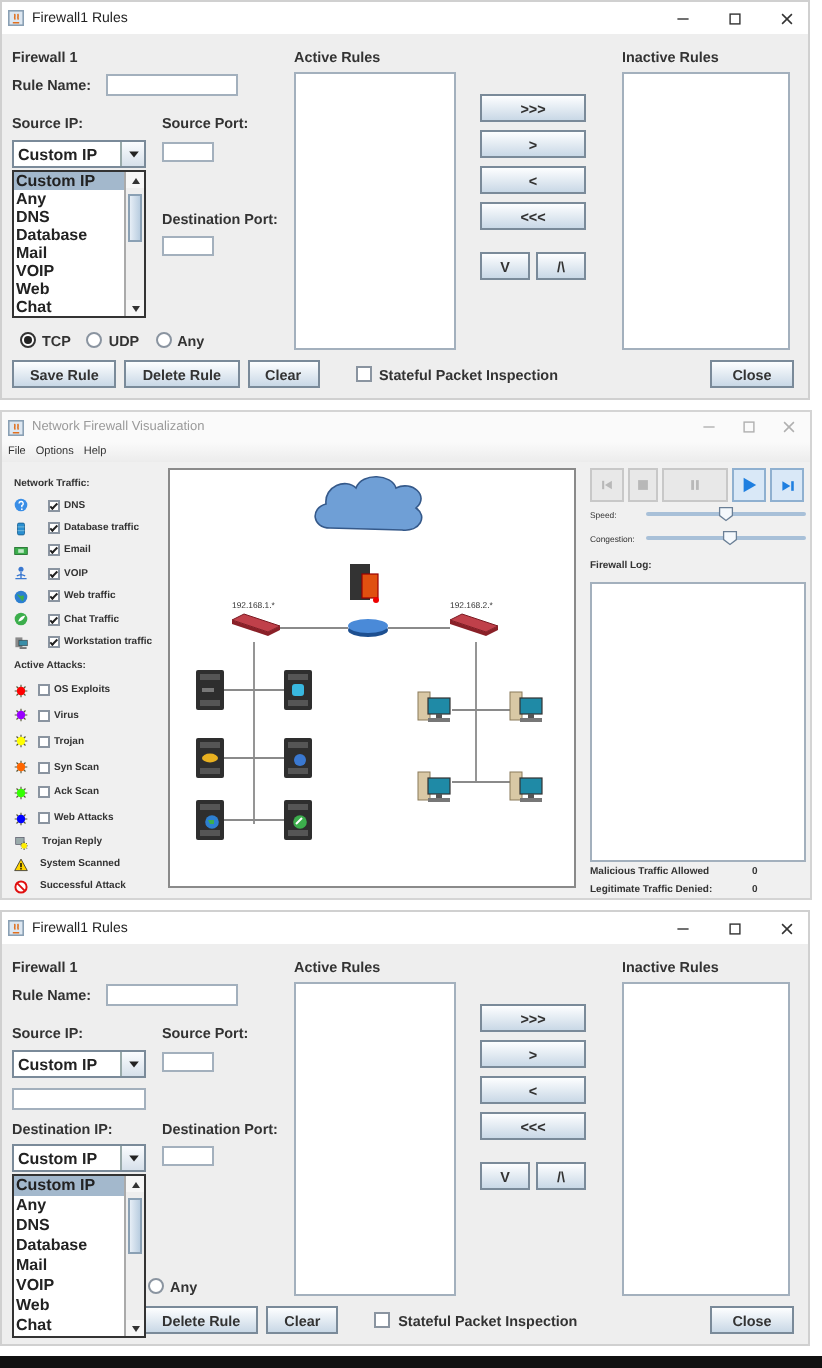 The height and width of the screenshot is (1368, 822). I want to click on network-icon, so click(21, 573).